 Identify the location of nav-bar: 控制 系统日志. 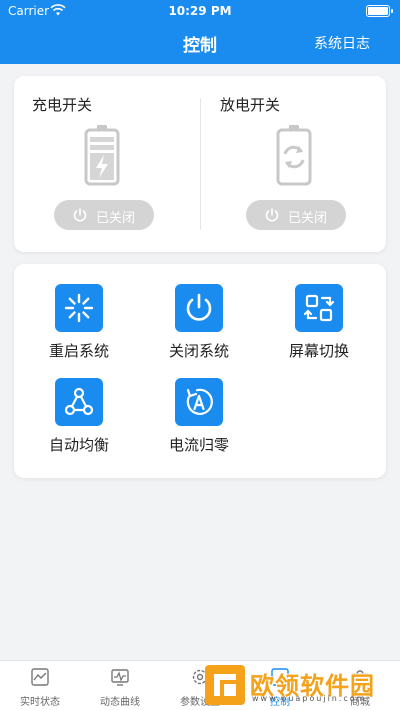
(200, 43).